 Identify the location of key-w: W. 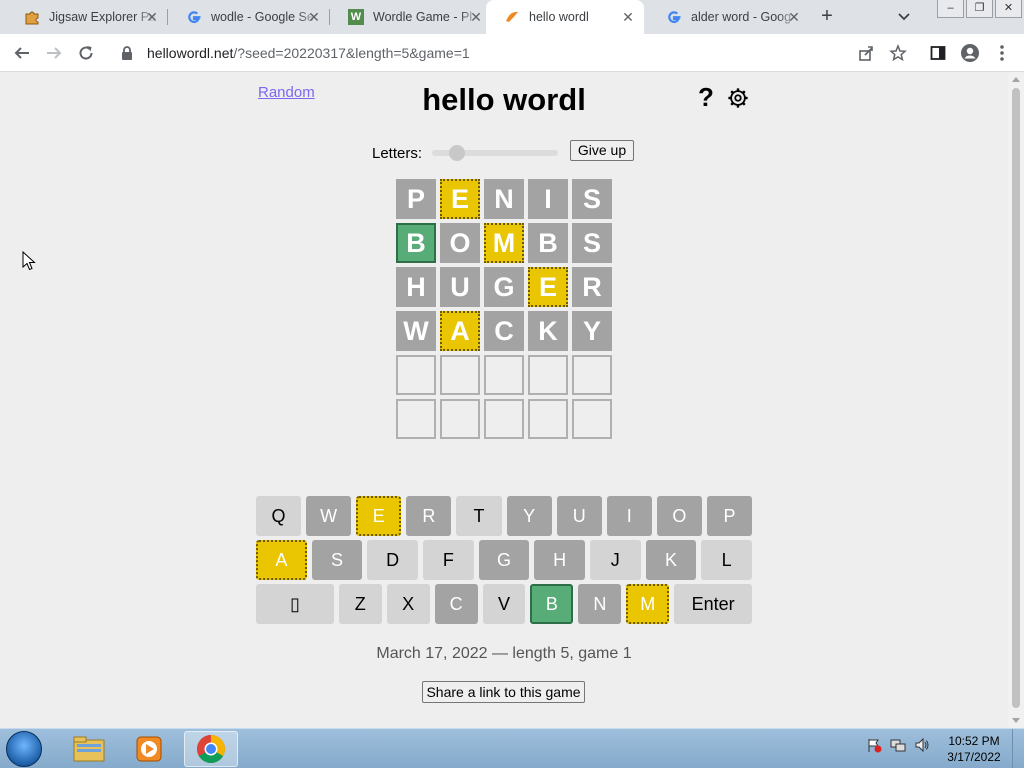
(329, 516).